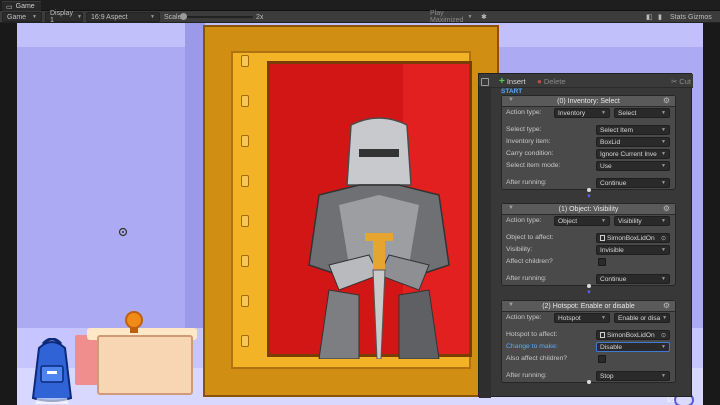  I want to click on lock-icon, so click(485, 82).